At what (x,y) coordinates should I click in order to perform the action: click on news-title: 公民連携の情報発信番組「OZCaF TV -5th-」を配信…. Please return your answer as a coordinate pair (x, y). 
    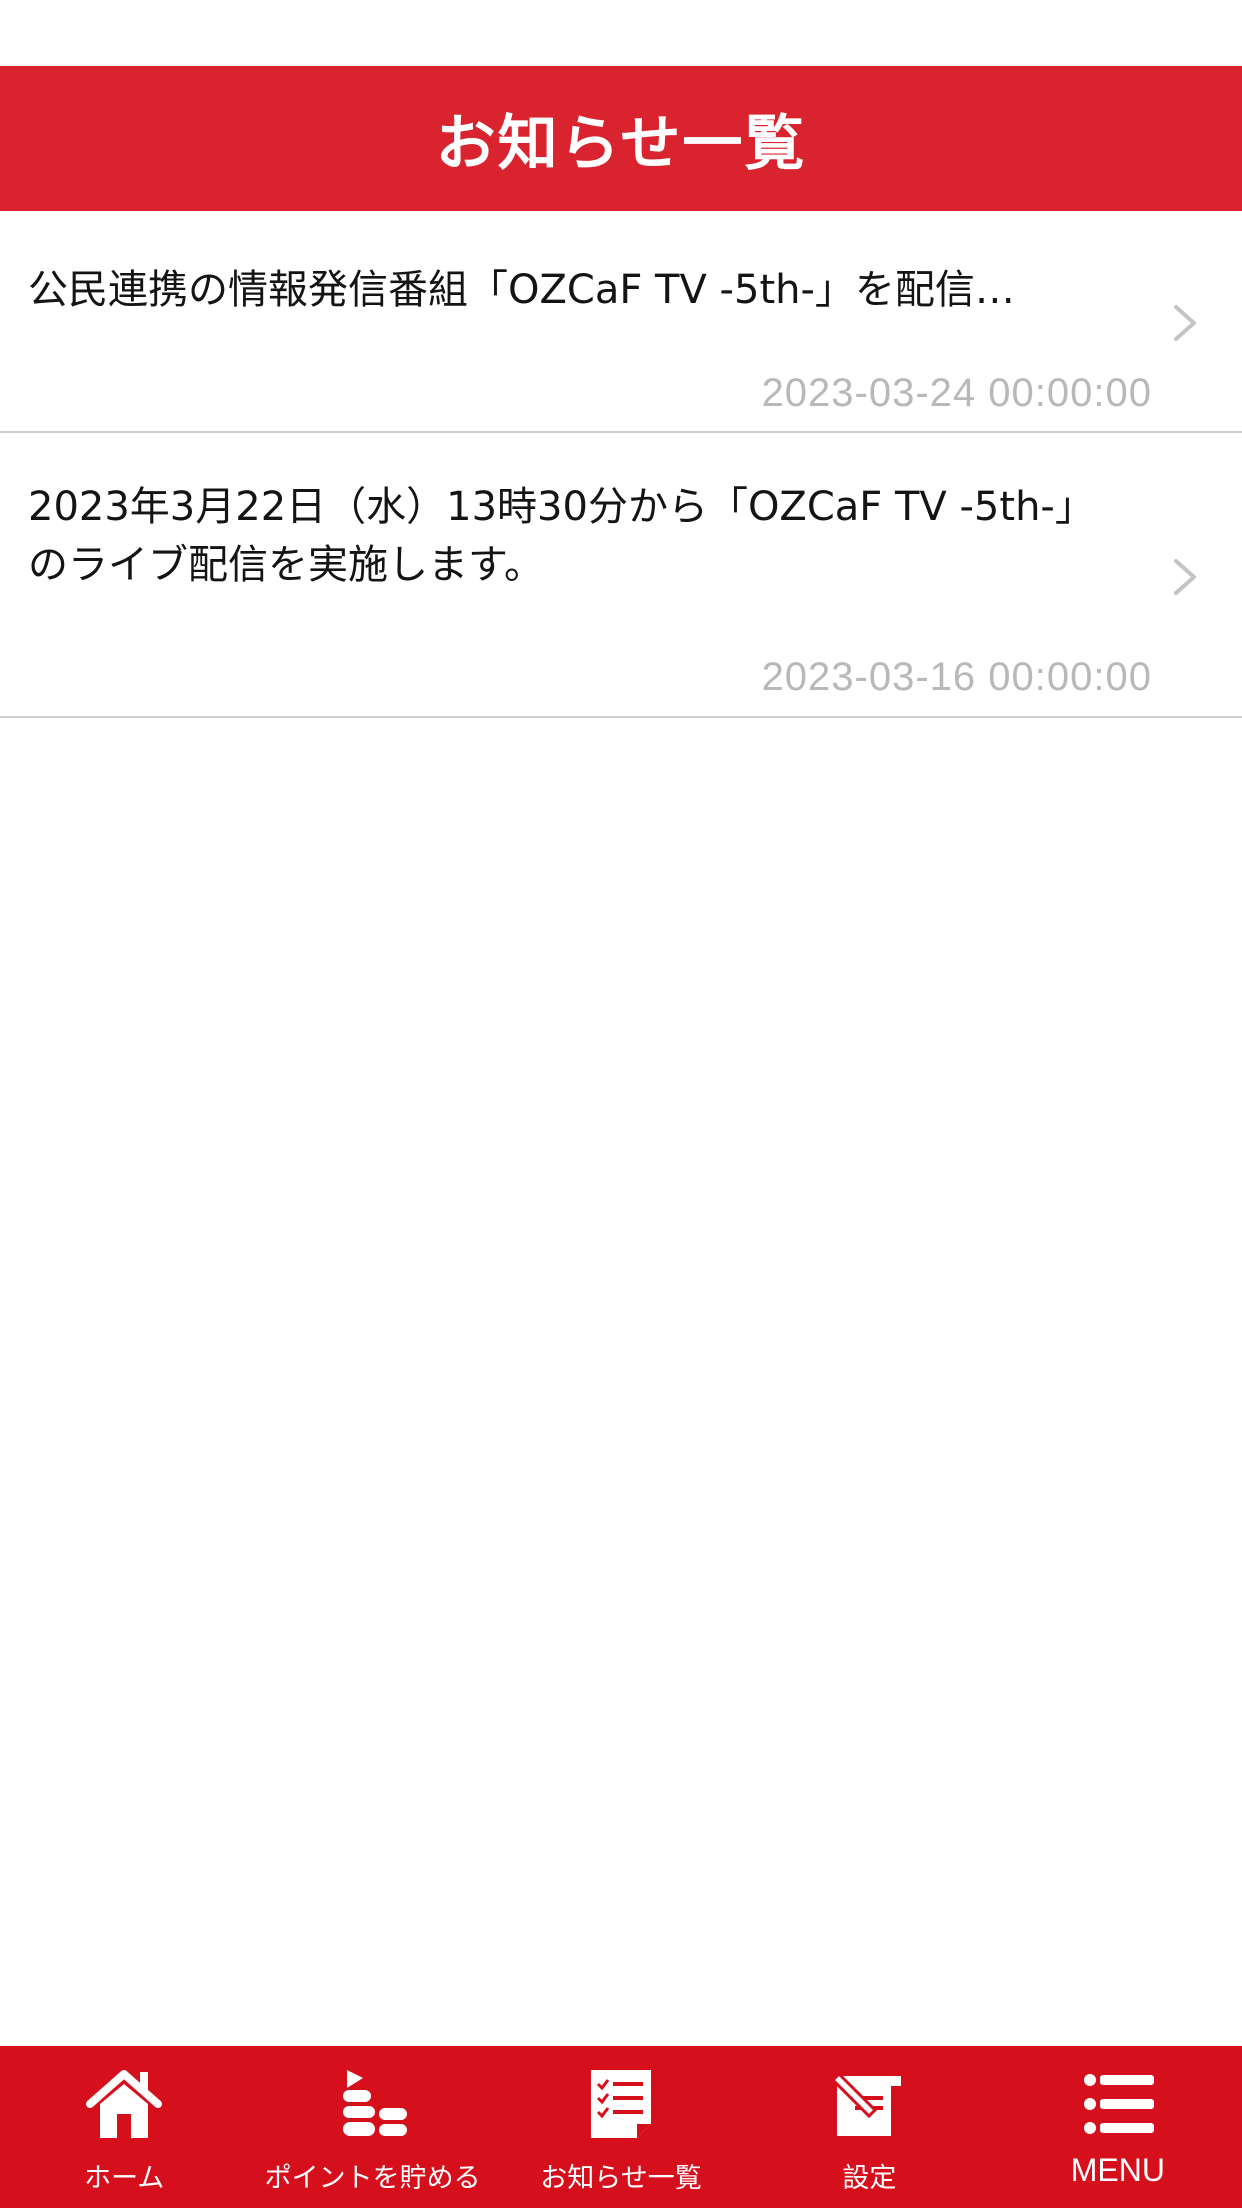
    Looking at the image, I should click on (521, 290).